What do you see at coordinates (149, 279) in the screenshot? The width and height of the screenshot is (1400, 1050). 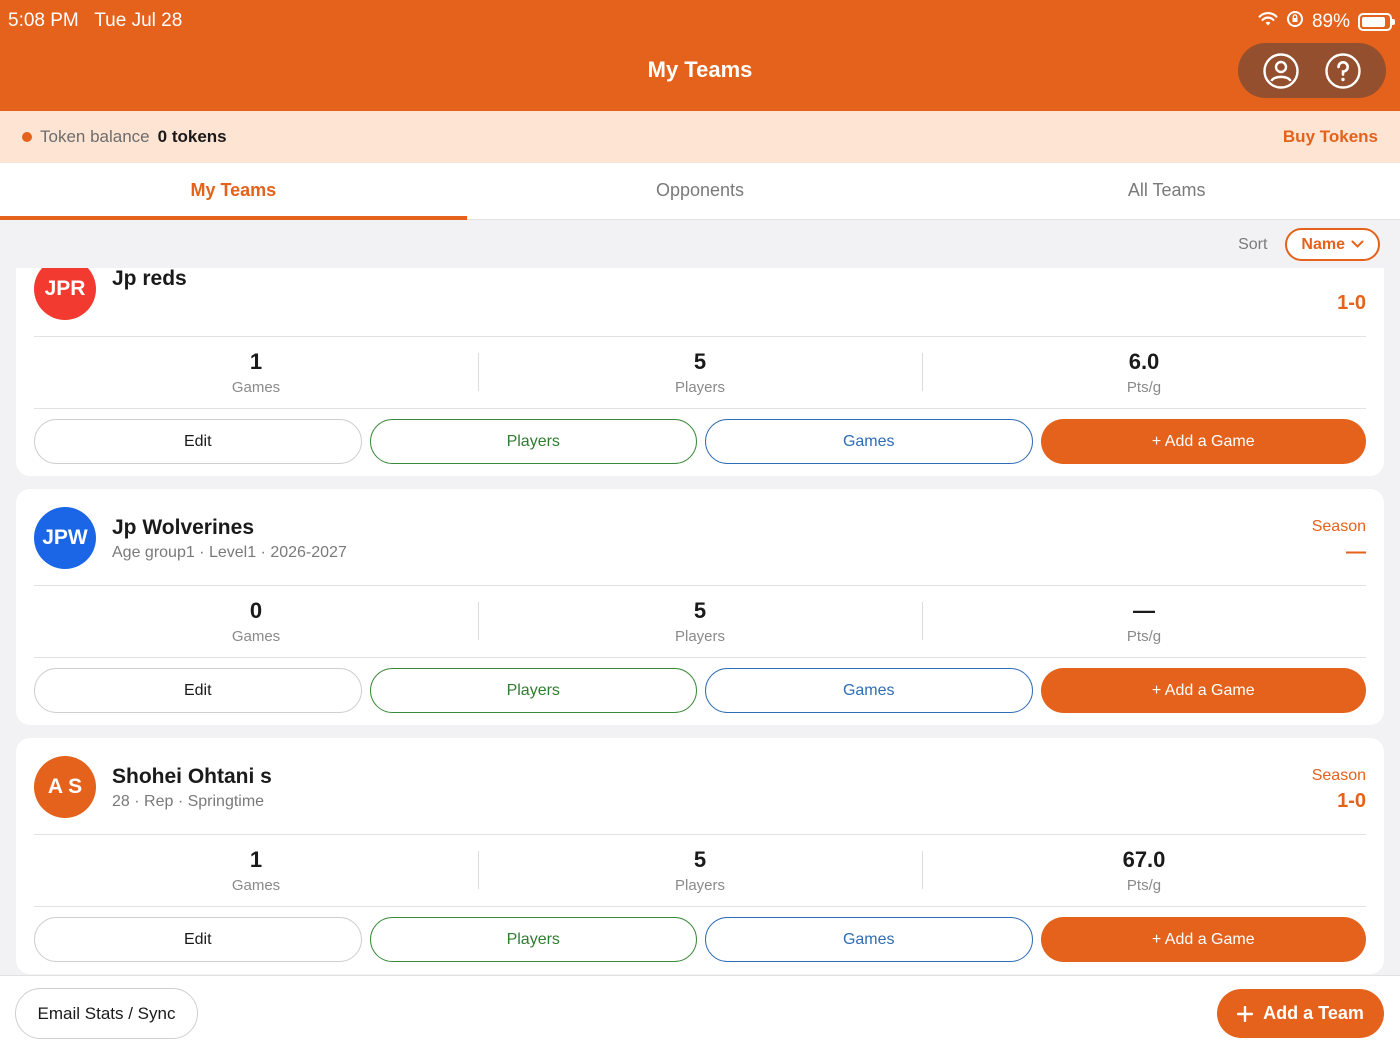 I see `team-name: Jp reds` at bounding box center [149, 279].